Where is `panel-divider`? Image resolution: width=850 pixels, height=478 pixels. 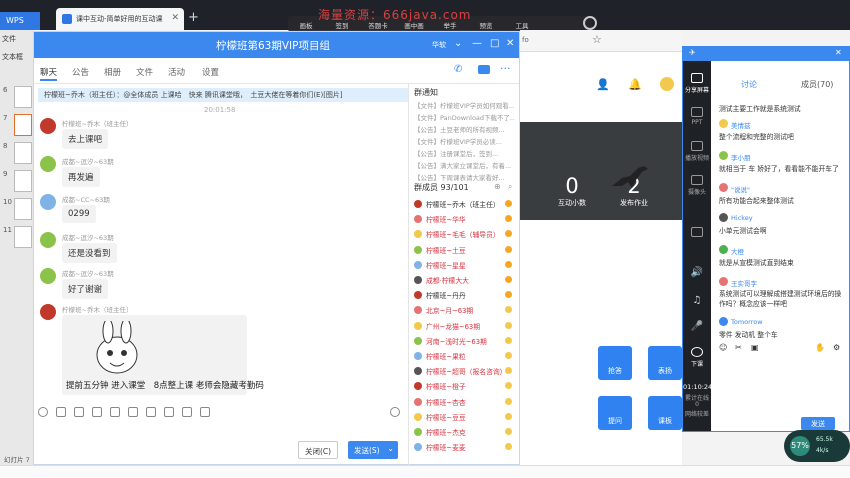 panel-divider is located at coordinates (408, 275).